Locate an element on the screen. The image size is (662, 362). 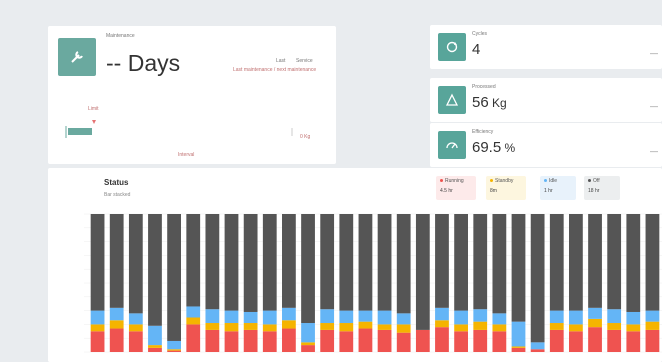
legend-idle: Idle 1 hr is located at coordinates (558, 188).